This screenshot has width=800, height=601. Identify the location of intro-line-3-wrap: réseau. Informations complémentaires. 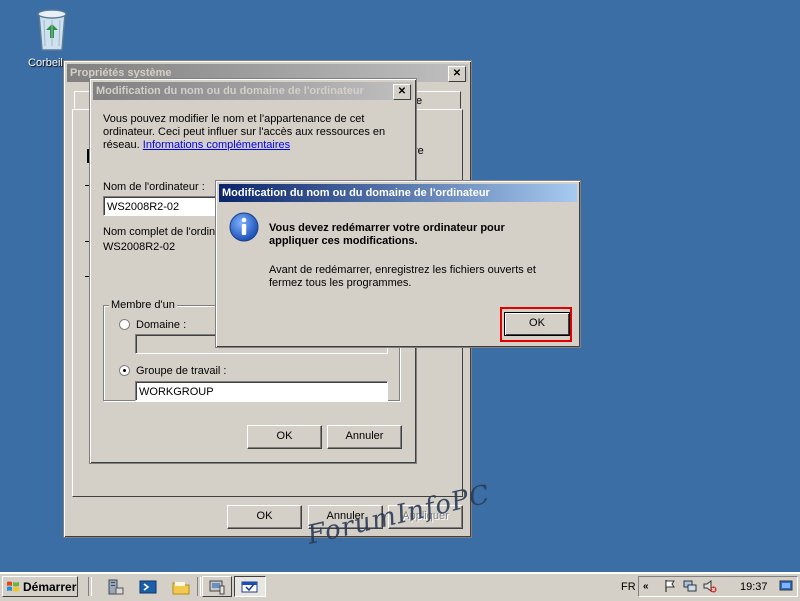
(196, 145).